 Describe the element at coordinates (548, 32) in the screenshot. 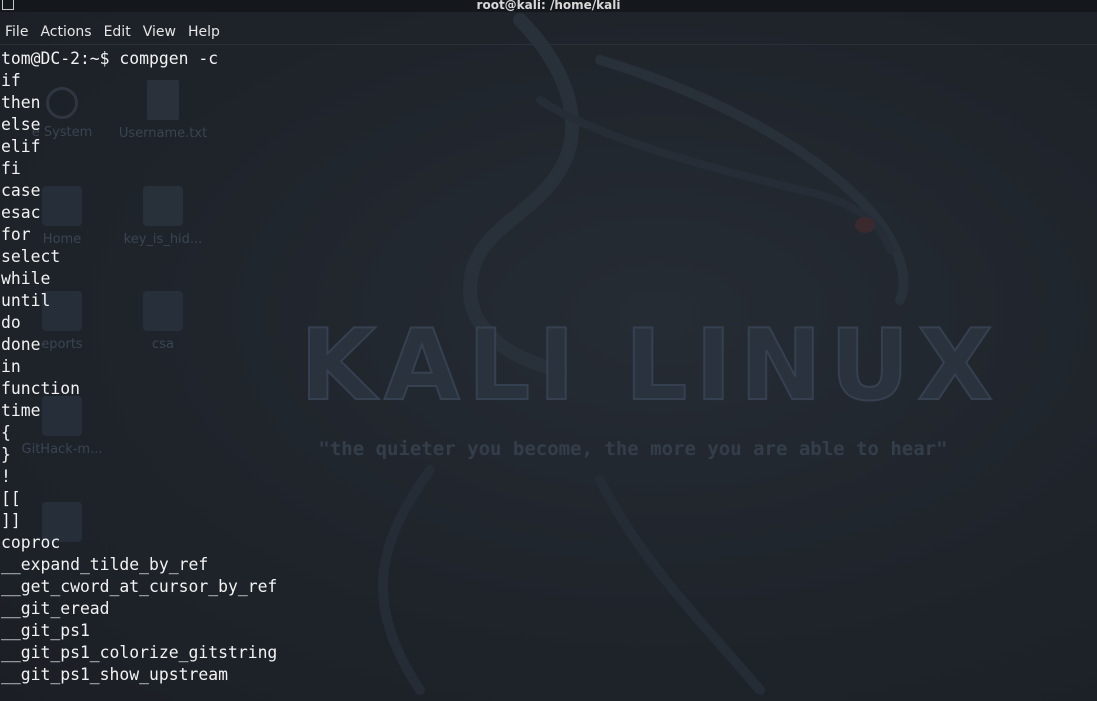

I see `menu-bar: File Actions Edit View Help` at that location.